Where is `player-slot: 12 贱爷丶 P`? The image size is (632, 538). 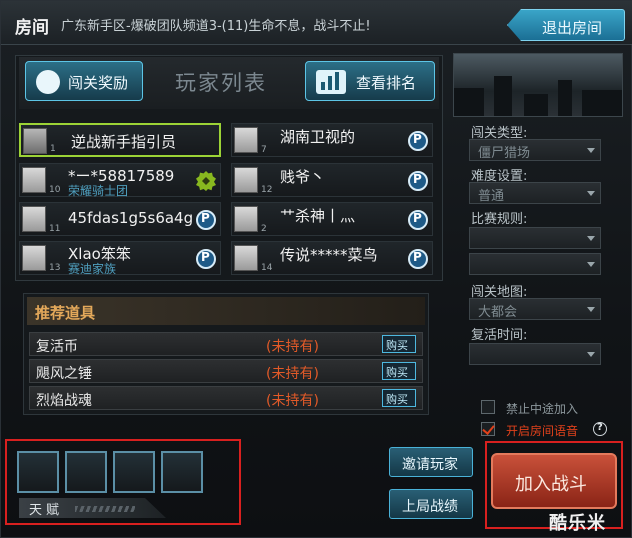 player-slot: 12 贱爷丶 P is located at coordinates (332, 180).